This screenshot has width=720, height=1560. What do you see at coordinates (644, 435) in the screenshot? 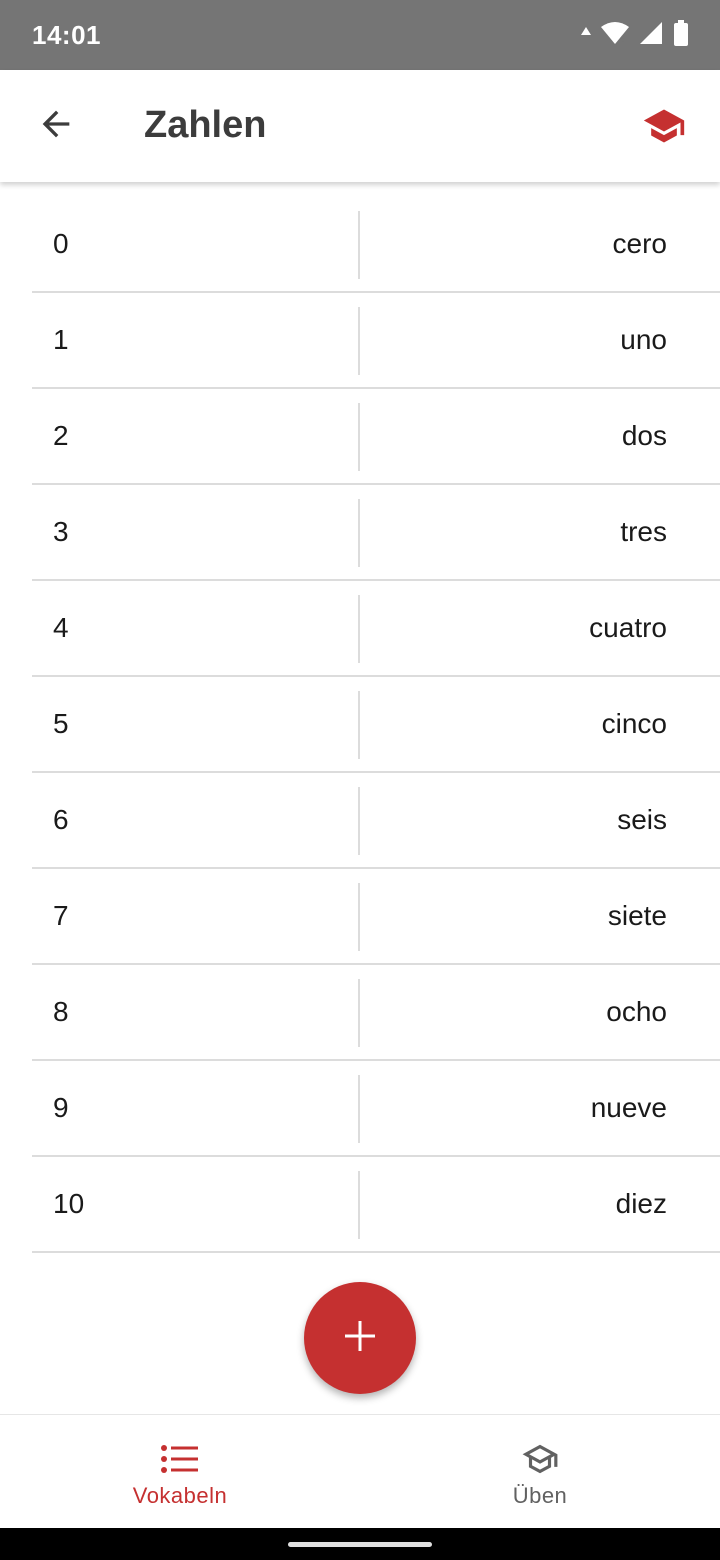
I see `vocab-translation: dos` at bounding box center [644, 435].